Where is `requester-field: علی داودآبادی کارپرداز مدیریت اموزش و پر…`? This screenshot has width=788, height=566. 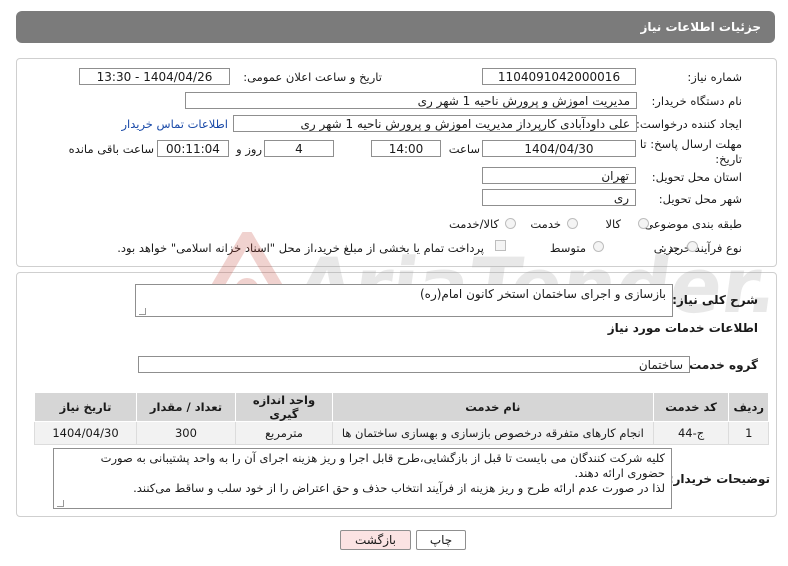 requester-field: علی داودآبادی کارپرداز مدیریت اموزش و پر… is located at coordinates (435, 123).